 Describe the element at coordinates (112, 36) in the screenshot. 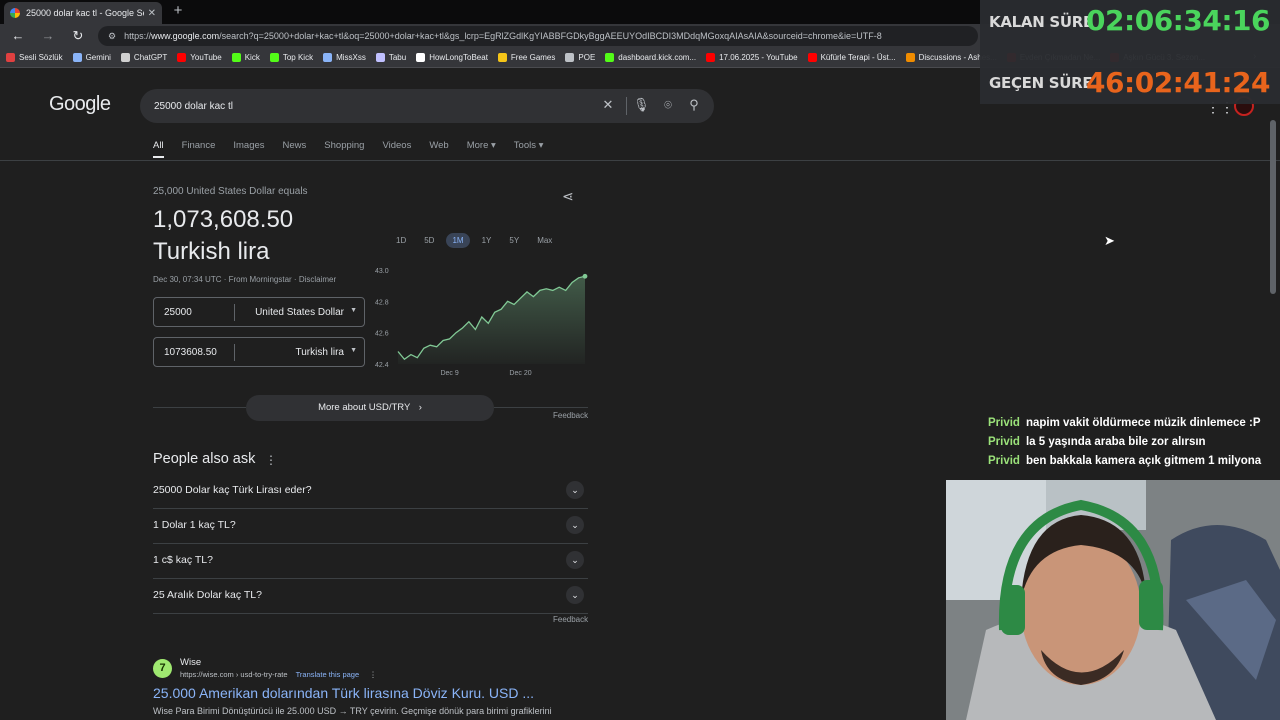

I see `site-info-icon: ⚙` at that location.